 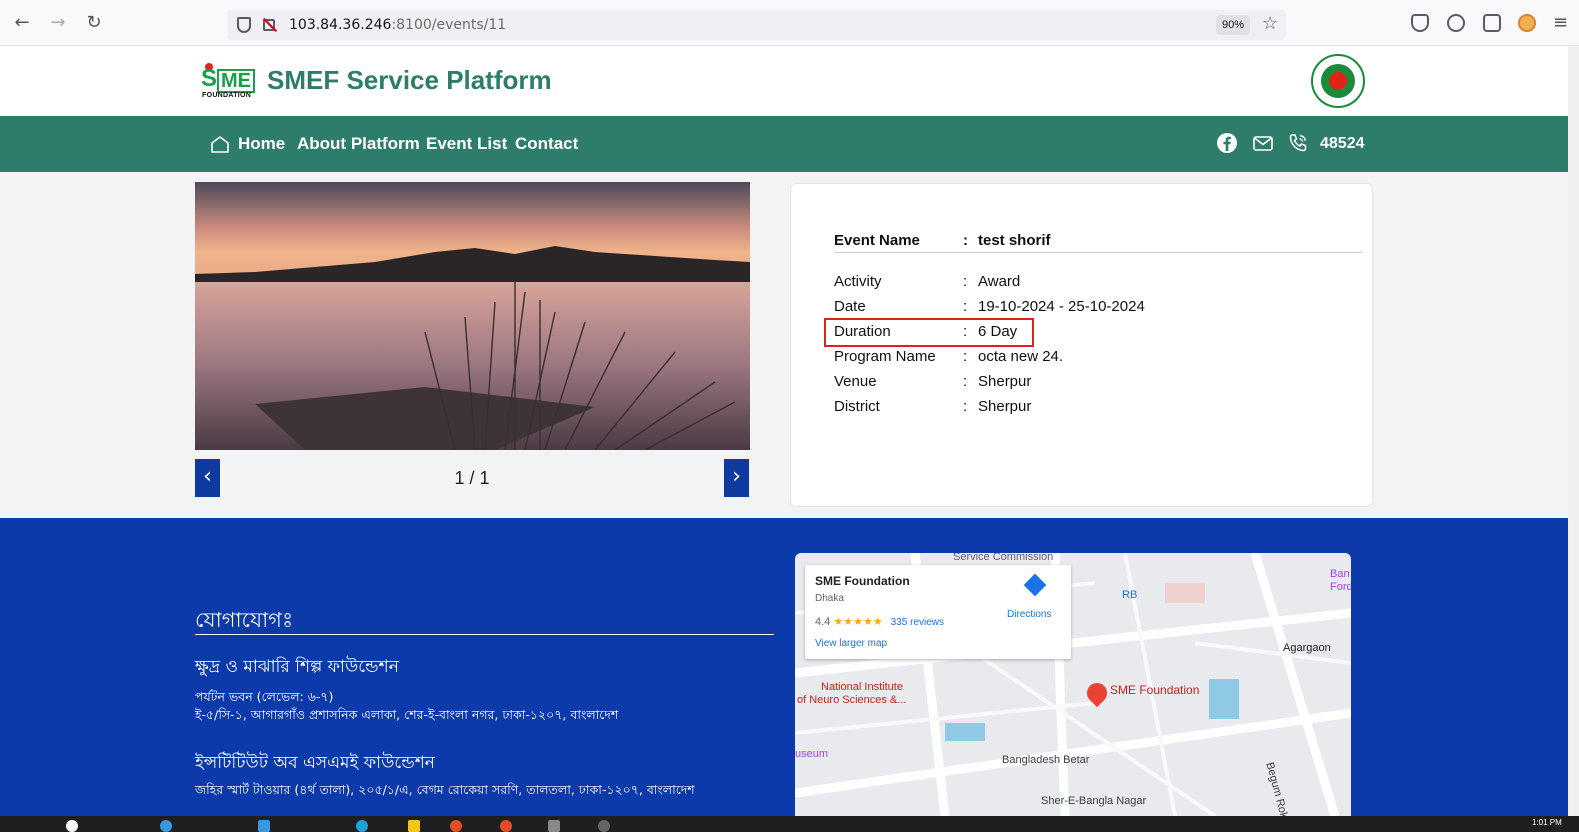 What do you see at coordinates (1227, 143) in the screenshot?
I see `facebook-icon` at bounding box center [1227, 143].